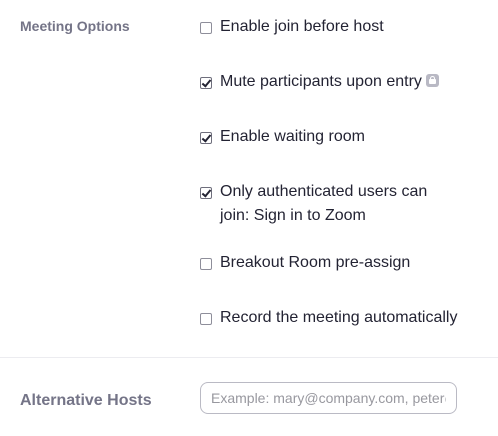 The width and height of the screenshot is (498, 436). Describe the element at coordinates (321, 81) in the screenshot. I see `option-label: Mute participants upon entry` at that location.